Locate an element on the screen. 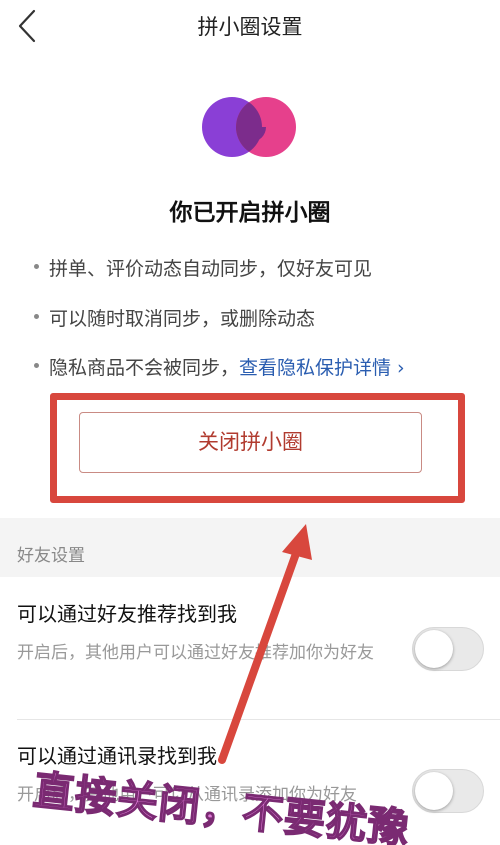 This screenshot has width=500, height=845. pinxiaoquan-logo-icon is located at coordinates (249, 127).